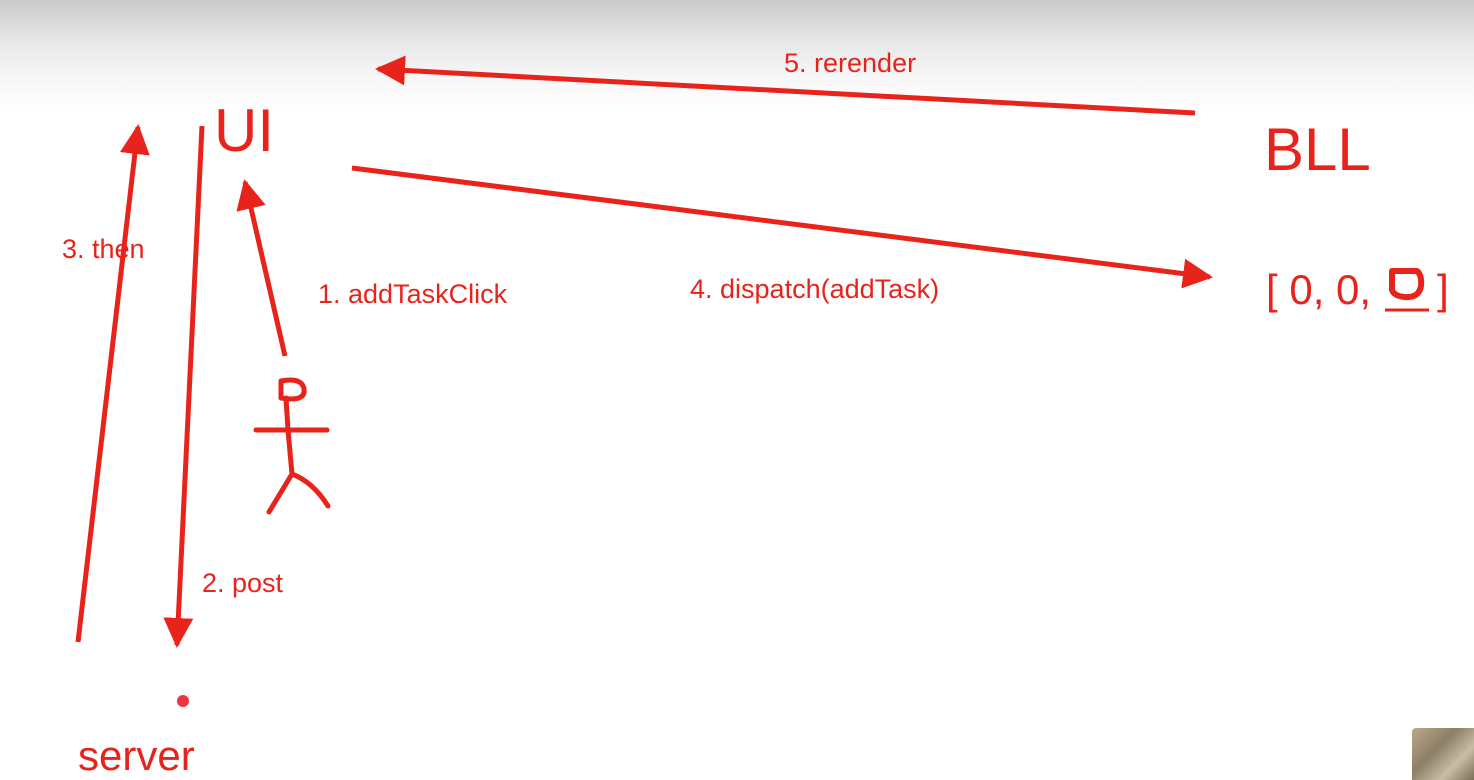 This screenshot has height=780, width=1474. I want to click on edge-label-dispatch: 4. dispatch(addTask), so click(815, 289).